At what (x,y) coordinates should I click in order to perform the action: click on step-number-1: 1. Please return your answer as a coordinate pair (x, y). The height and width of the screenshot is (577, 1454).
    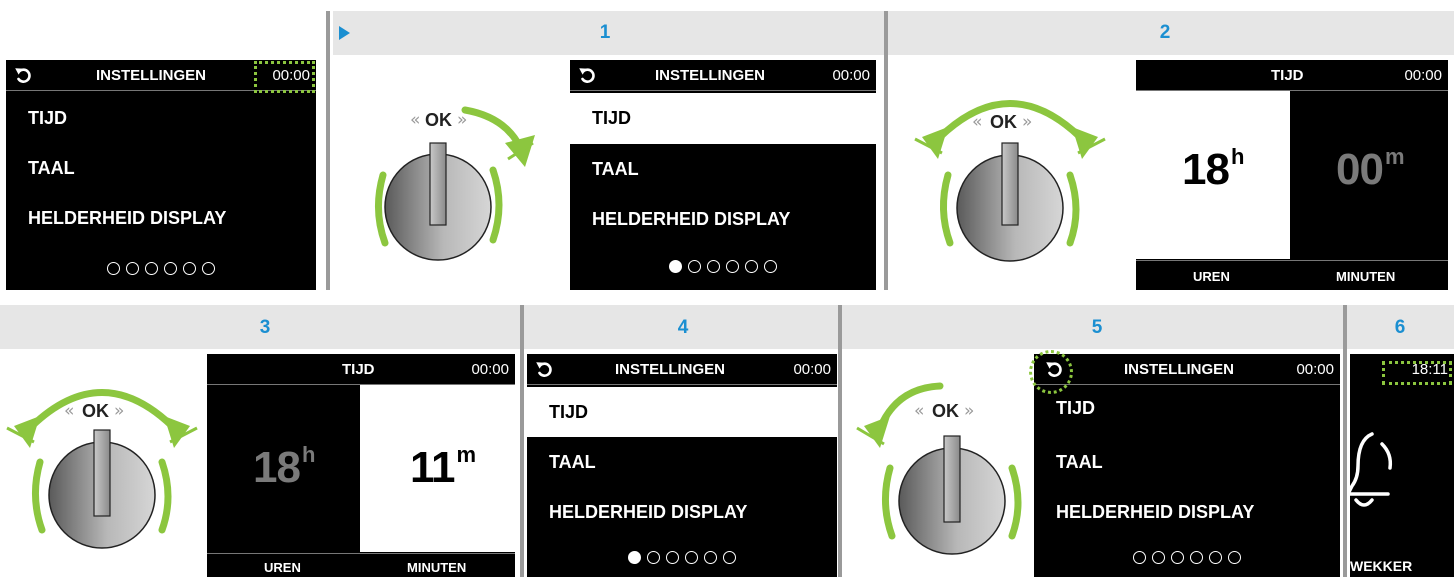
    Looking at the image, I should click on (605, 32).